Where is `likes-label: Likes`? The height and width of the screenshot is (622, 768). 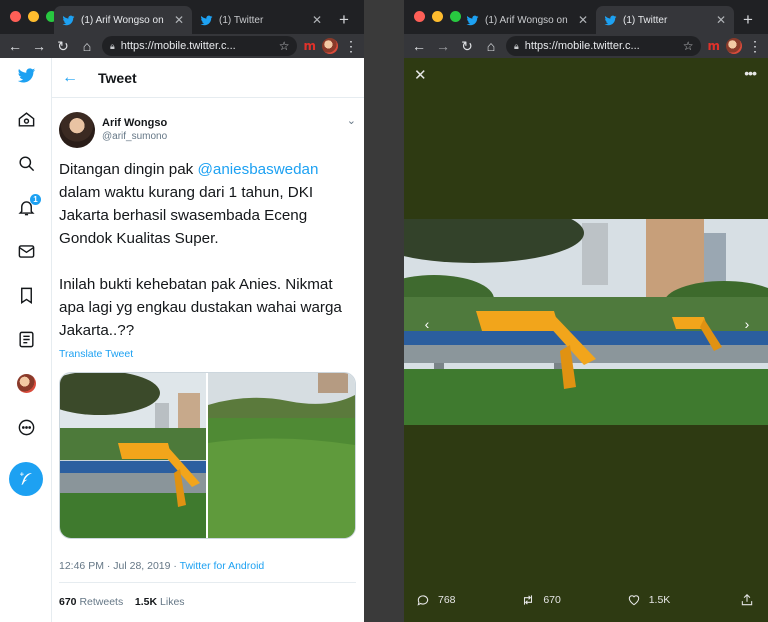 likes-label: Likes is located at coordinates (172, 602).